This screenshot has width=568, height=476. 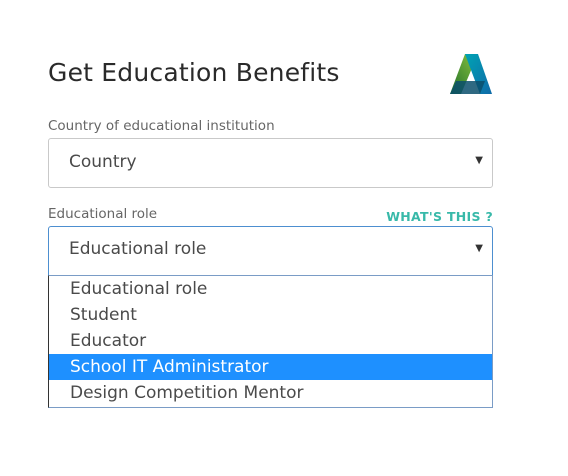 What do you see at coordinates (103, 162) in the screenshot?
I see `country-select-value: Country` at bounding box center [103, 162].